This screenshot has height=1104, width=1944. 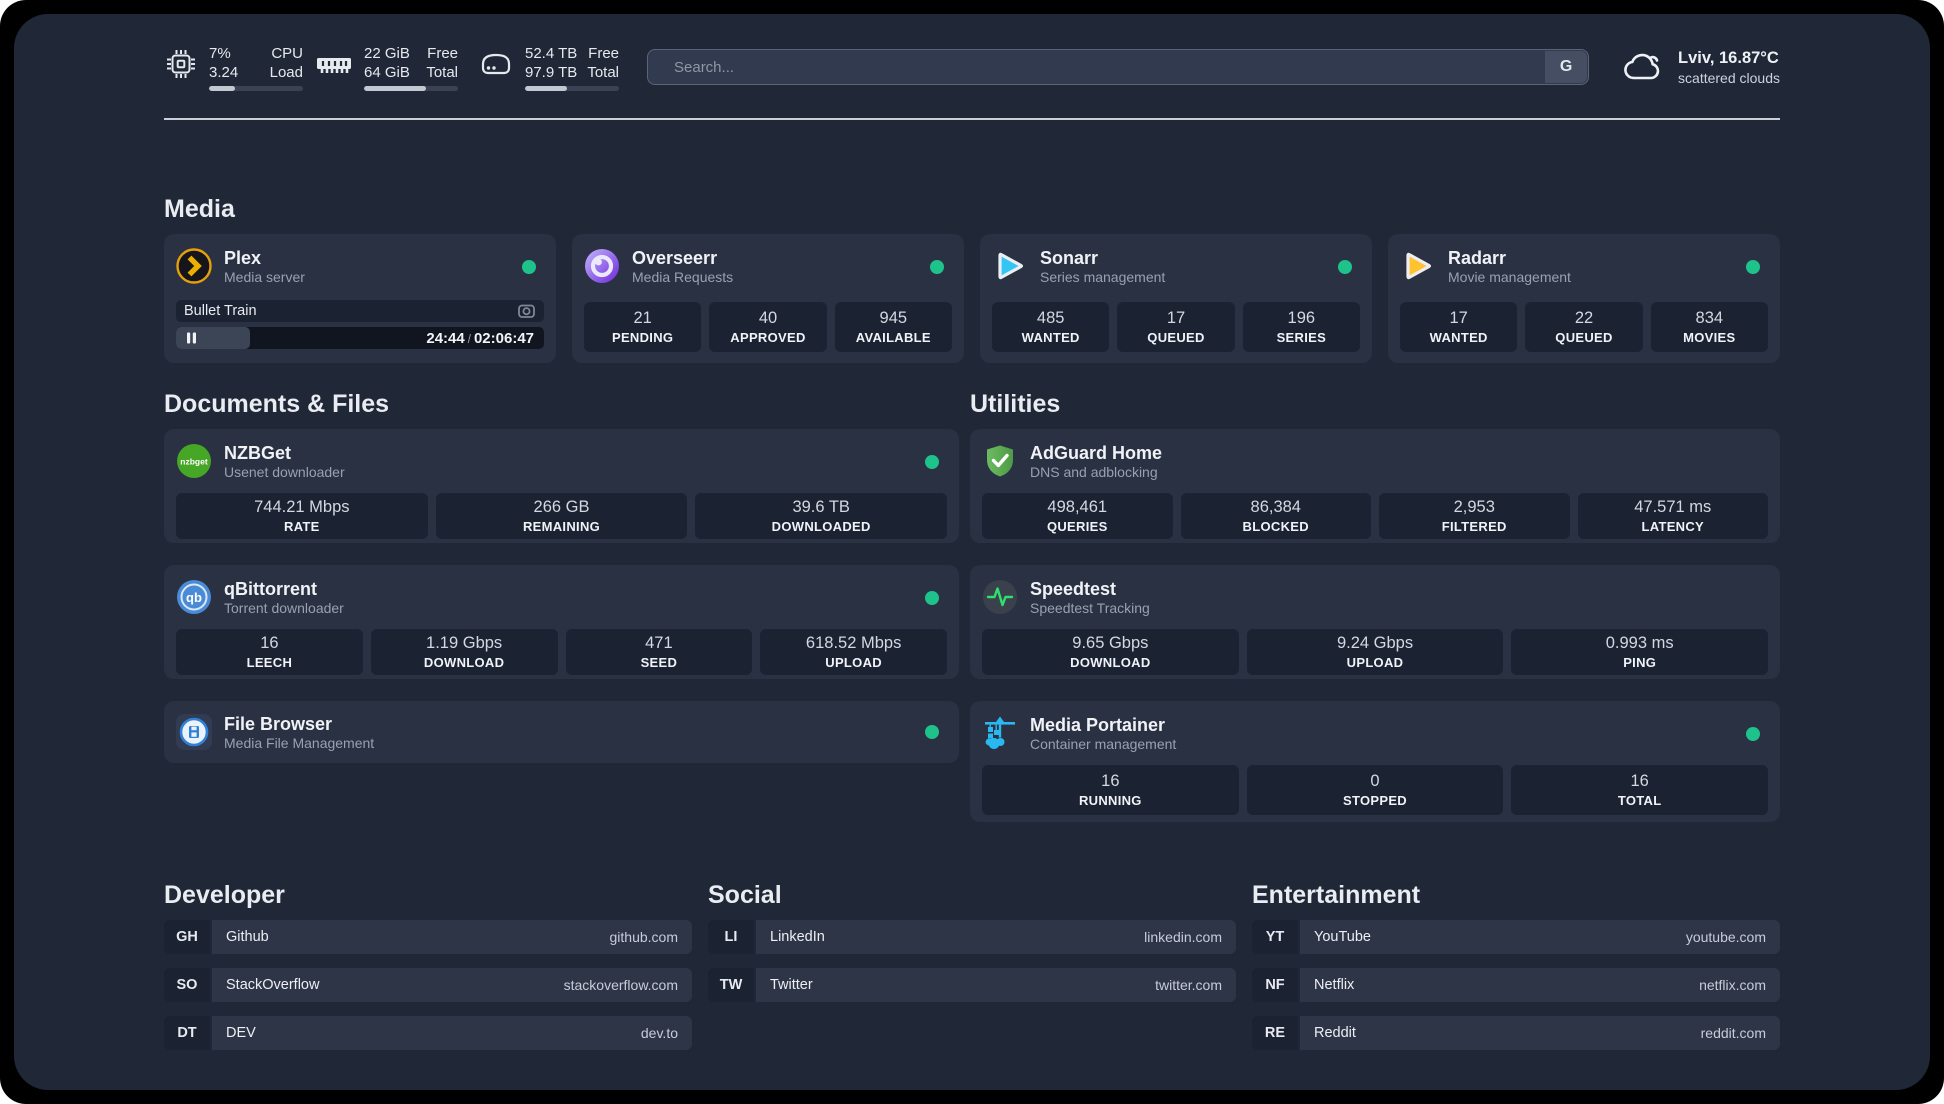 I want to click on stat-value: 0, so click(x=1375, y=781).